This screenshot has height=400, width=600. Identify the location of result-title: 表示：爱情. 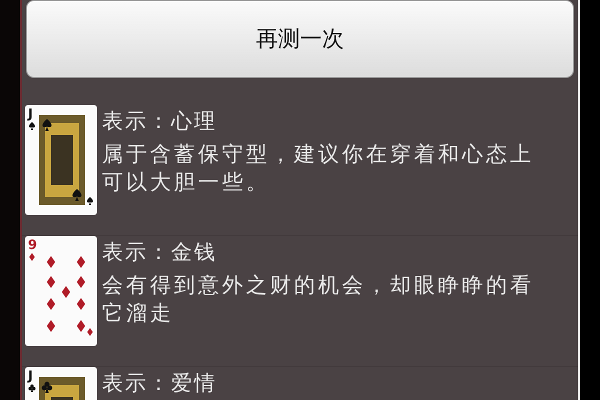
(160, 383).